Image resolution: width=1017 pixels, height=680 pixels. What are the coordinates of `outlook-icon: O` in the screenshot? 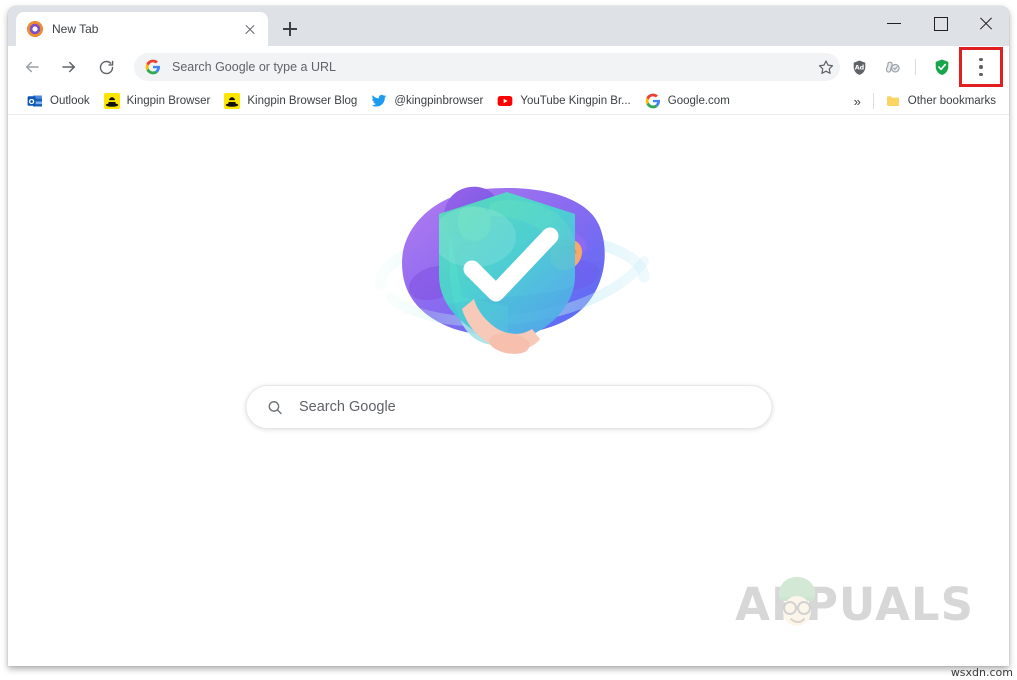 It's located at (35, 101).